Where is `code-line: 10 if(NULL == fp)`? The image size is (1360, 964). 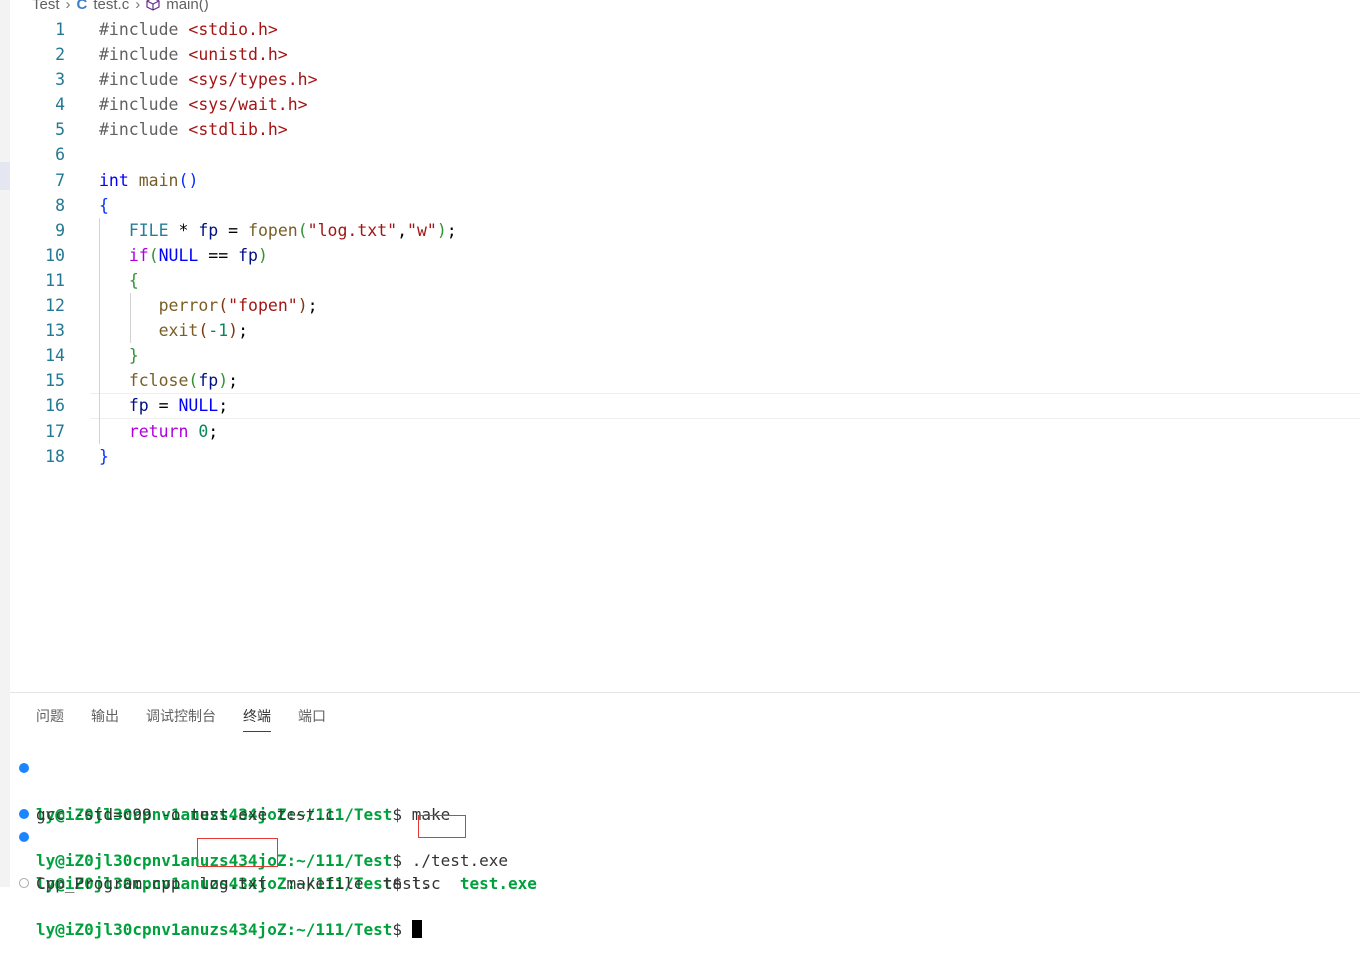
code-line: 10 if(NULL == fp) is located at coordinates (685, 255).